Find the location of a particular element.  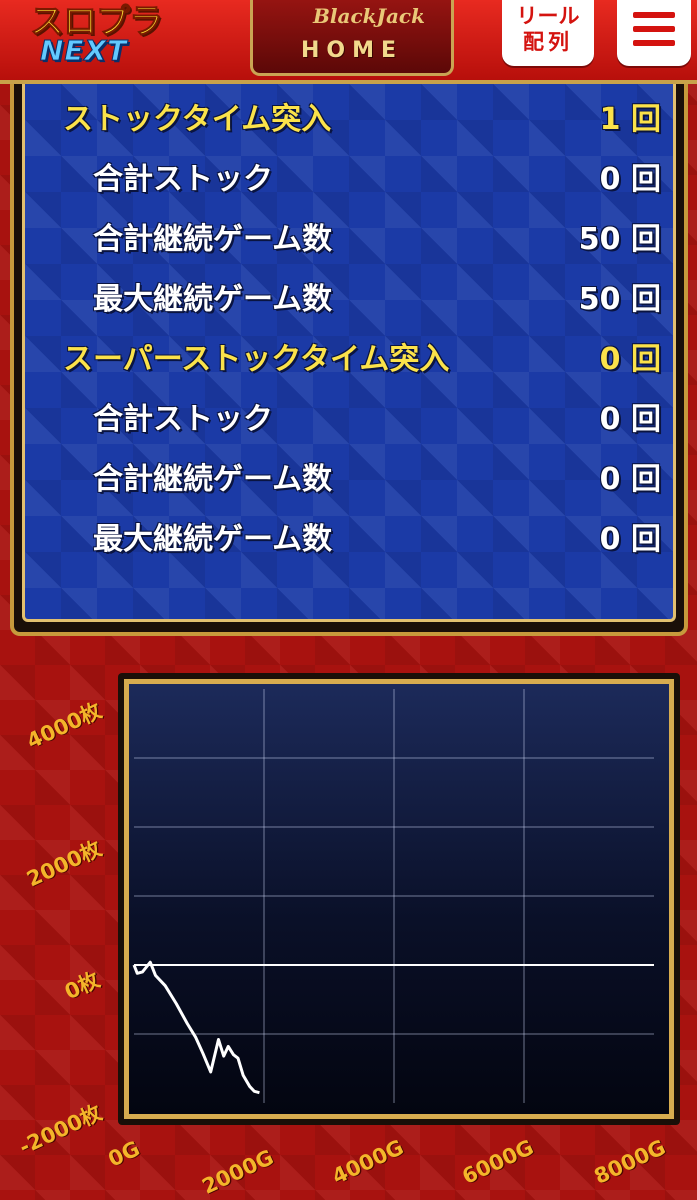

stat-row-super-total-games: 合計継続ゲーム数 0 回 is located at coordinates (349, 480).